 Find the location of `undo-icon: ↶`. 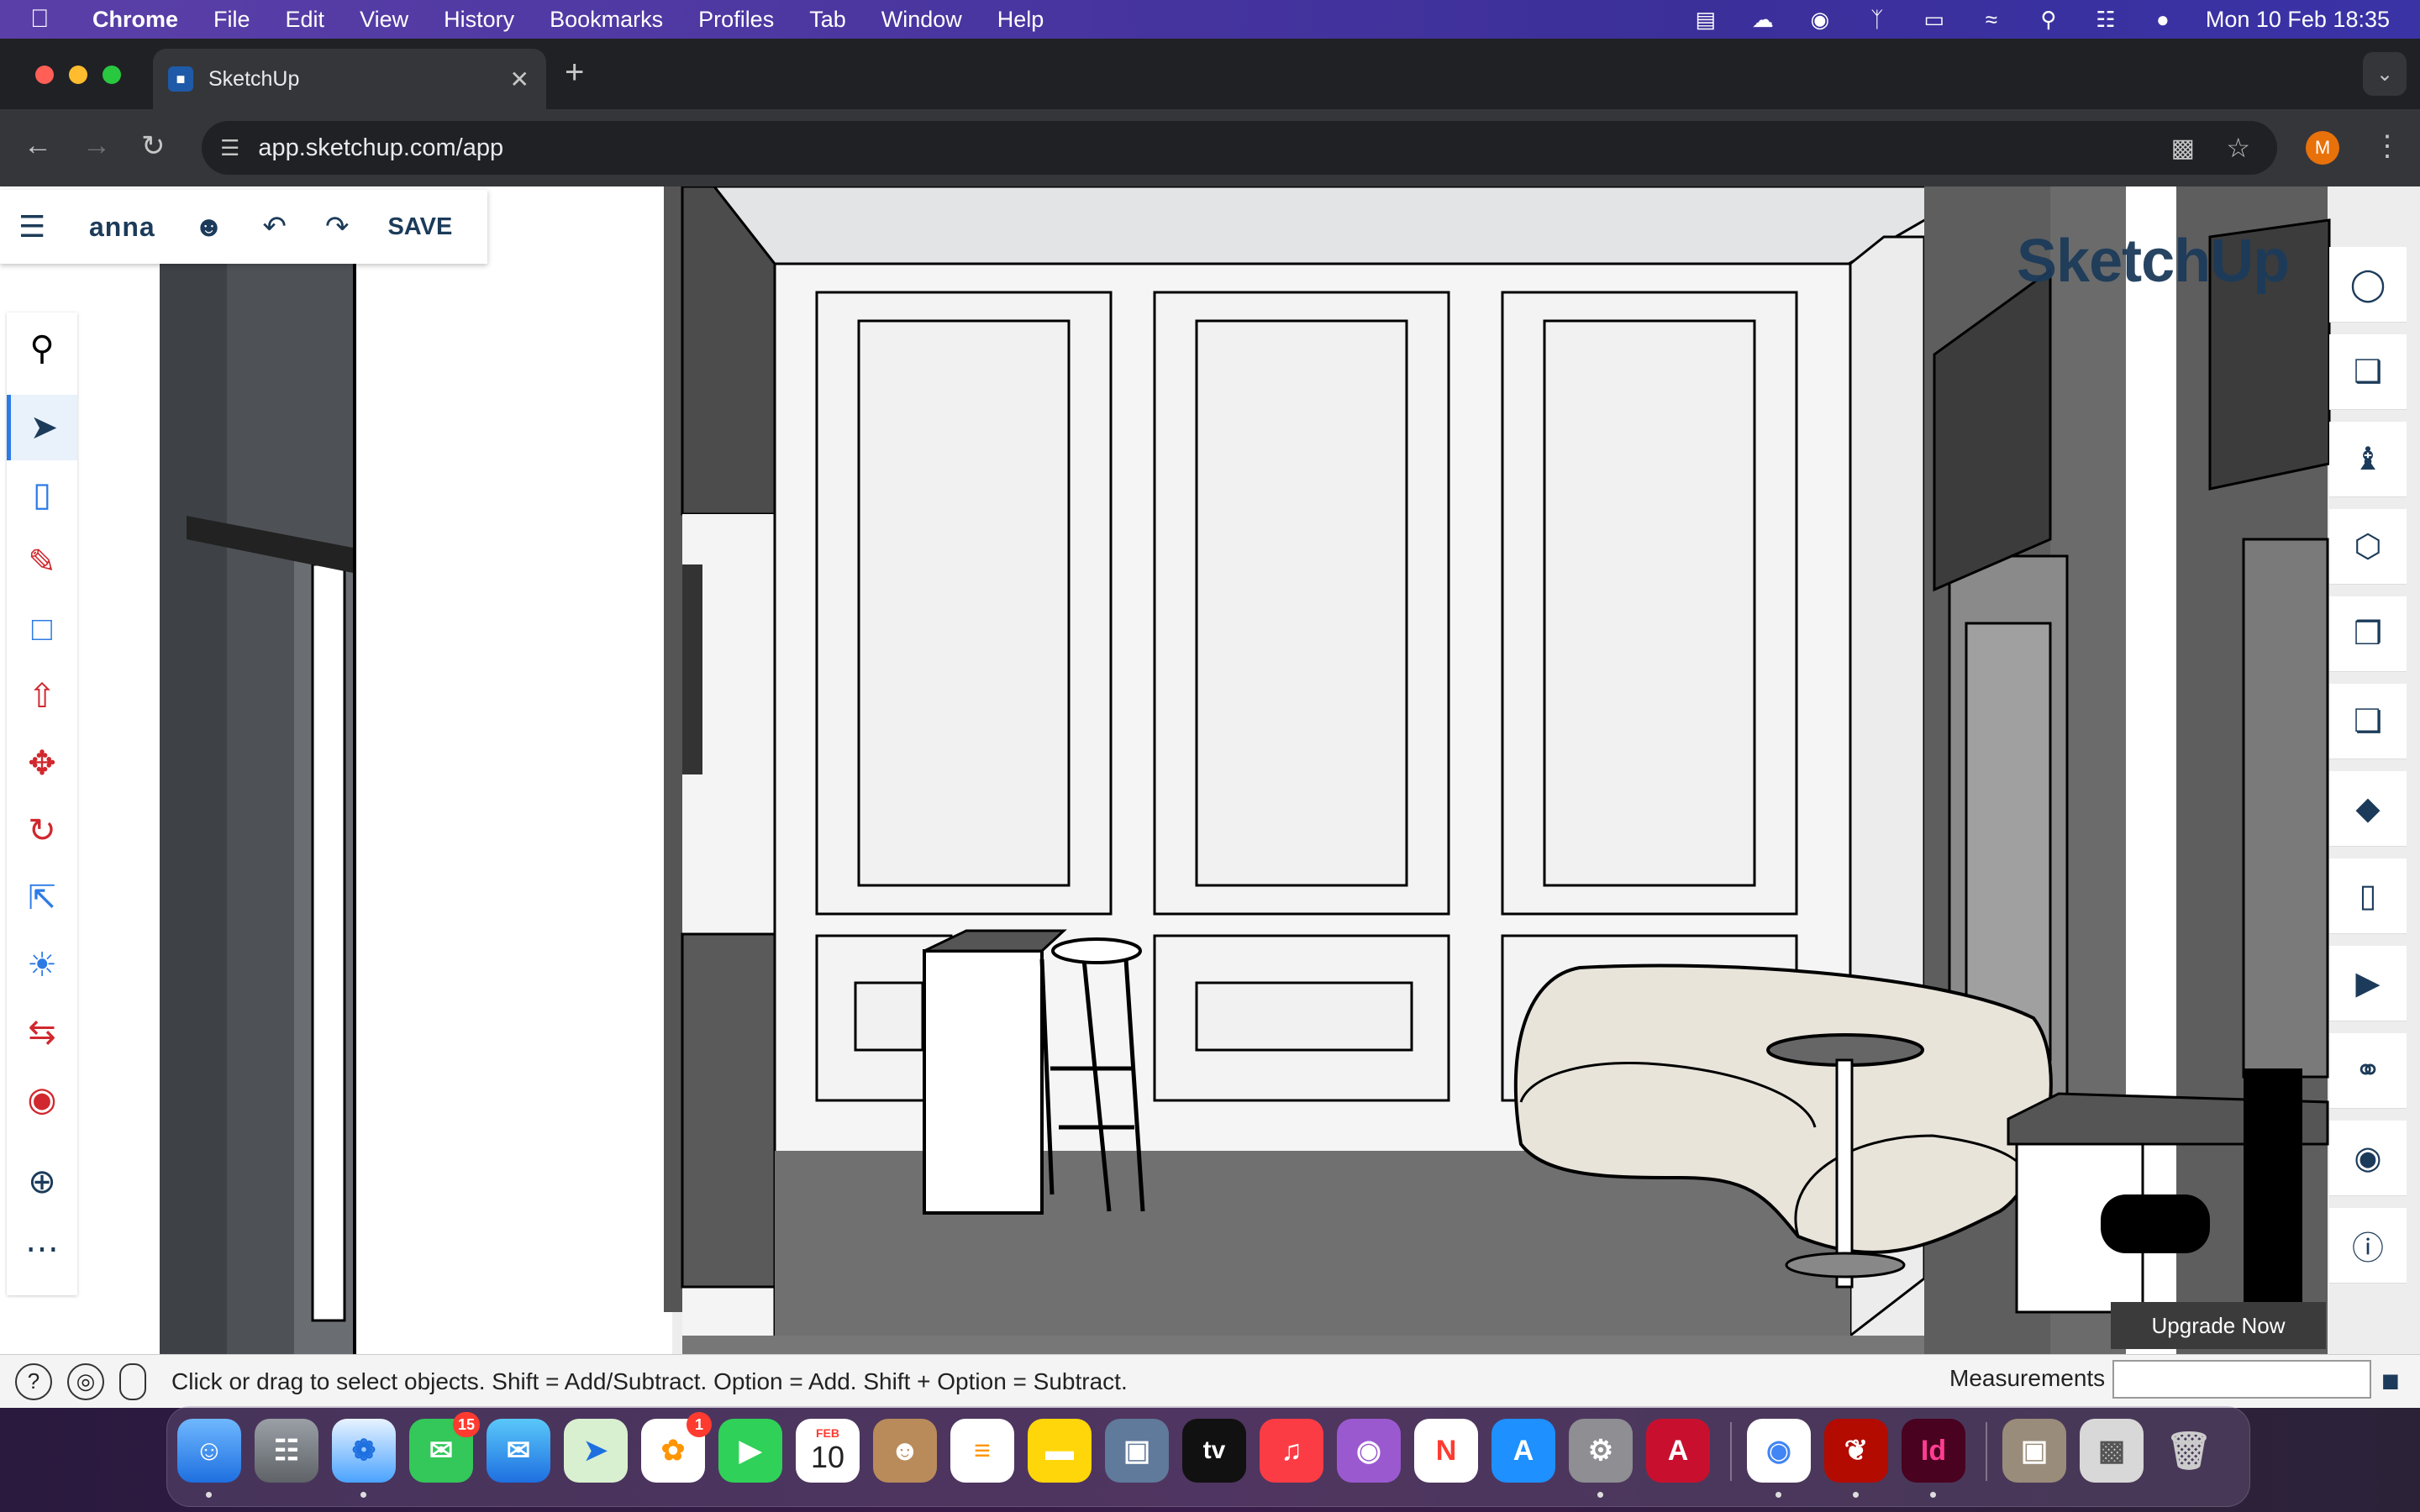

undo-icon: ↶ is located at coordinates (274, 227).